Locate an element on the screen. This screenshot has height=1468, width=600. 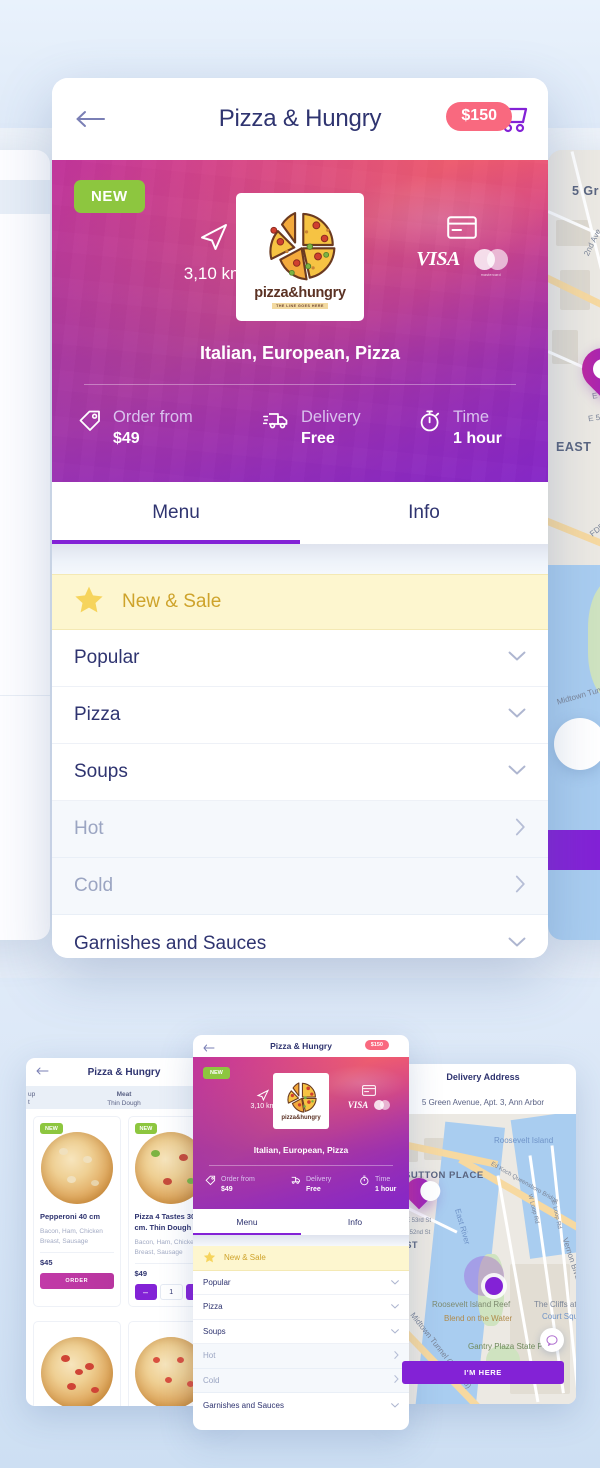
product-card: Pizza 4 Tastes 30 cm. Thin Dough is located at coordinates (77, 1363).